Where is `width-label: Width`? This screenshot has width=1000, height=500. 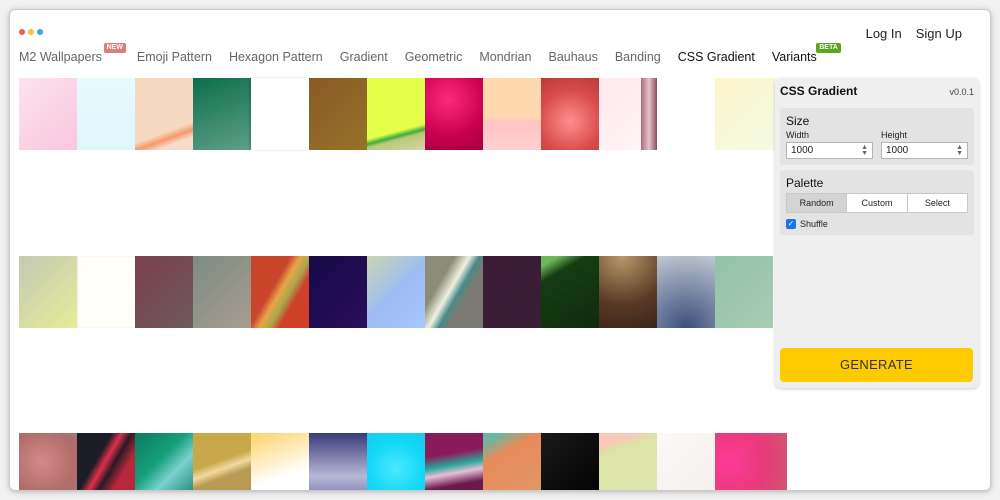
width-label: Width is located at coordinates (798, 135).